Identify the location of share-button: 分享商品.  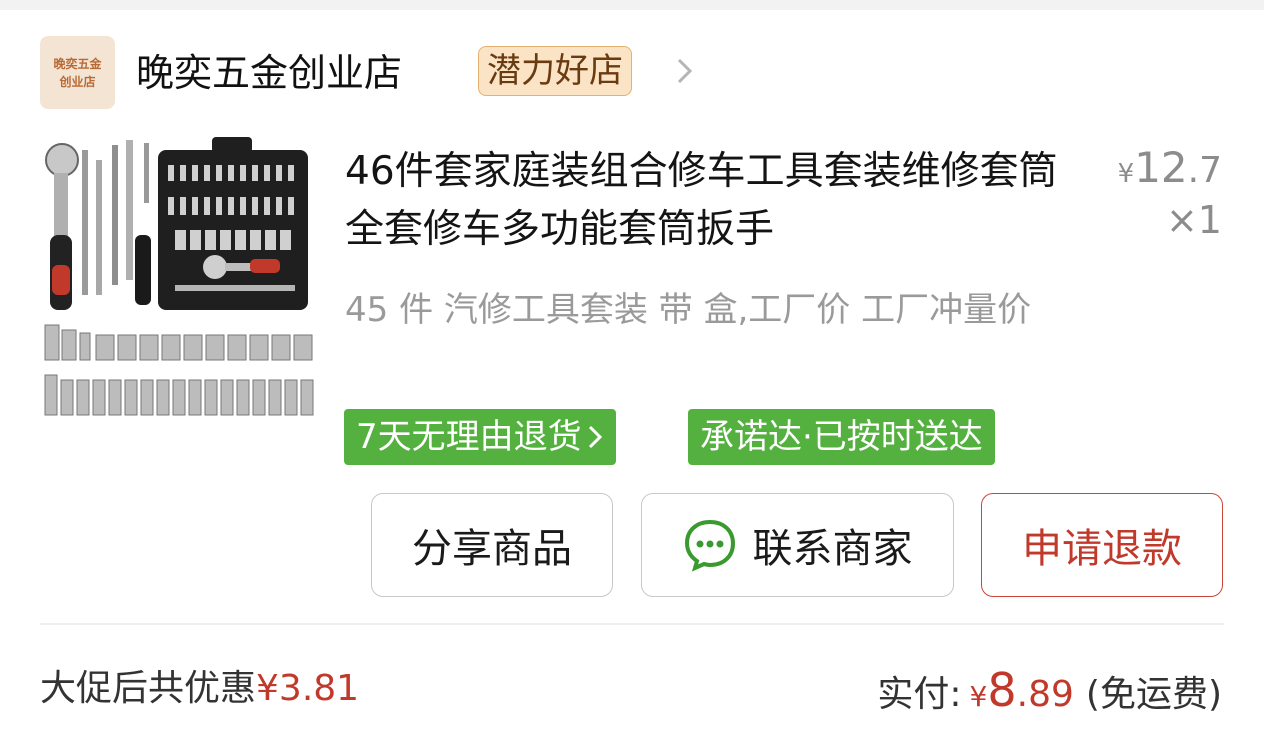
(492, 545).